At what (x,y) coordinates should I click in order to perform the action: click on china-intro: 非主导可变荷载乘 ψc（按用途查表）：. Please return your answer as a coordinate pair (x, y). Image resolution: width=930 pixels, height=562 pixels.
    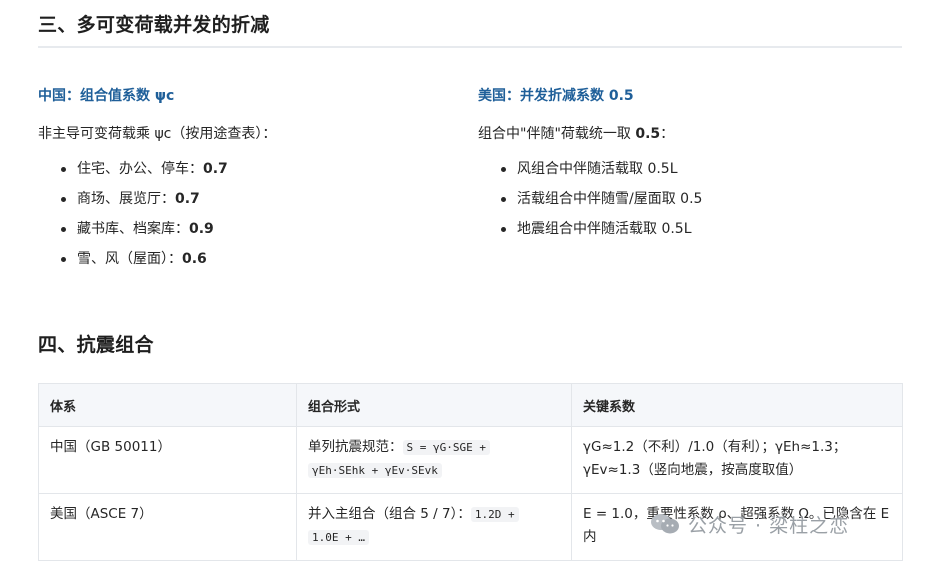
    Looking at the image, I should click on (157, 134).